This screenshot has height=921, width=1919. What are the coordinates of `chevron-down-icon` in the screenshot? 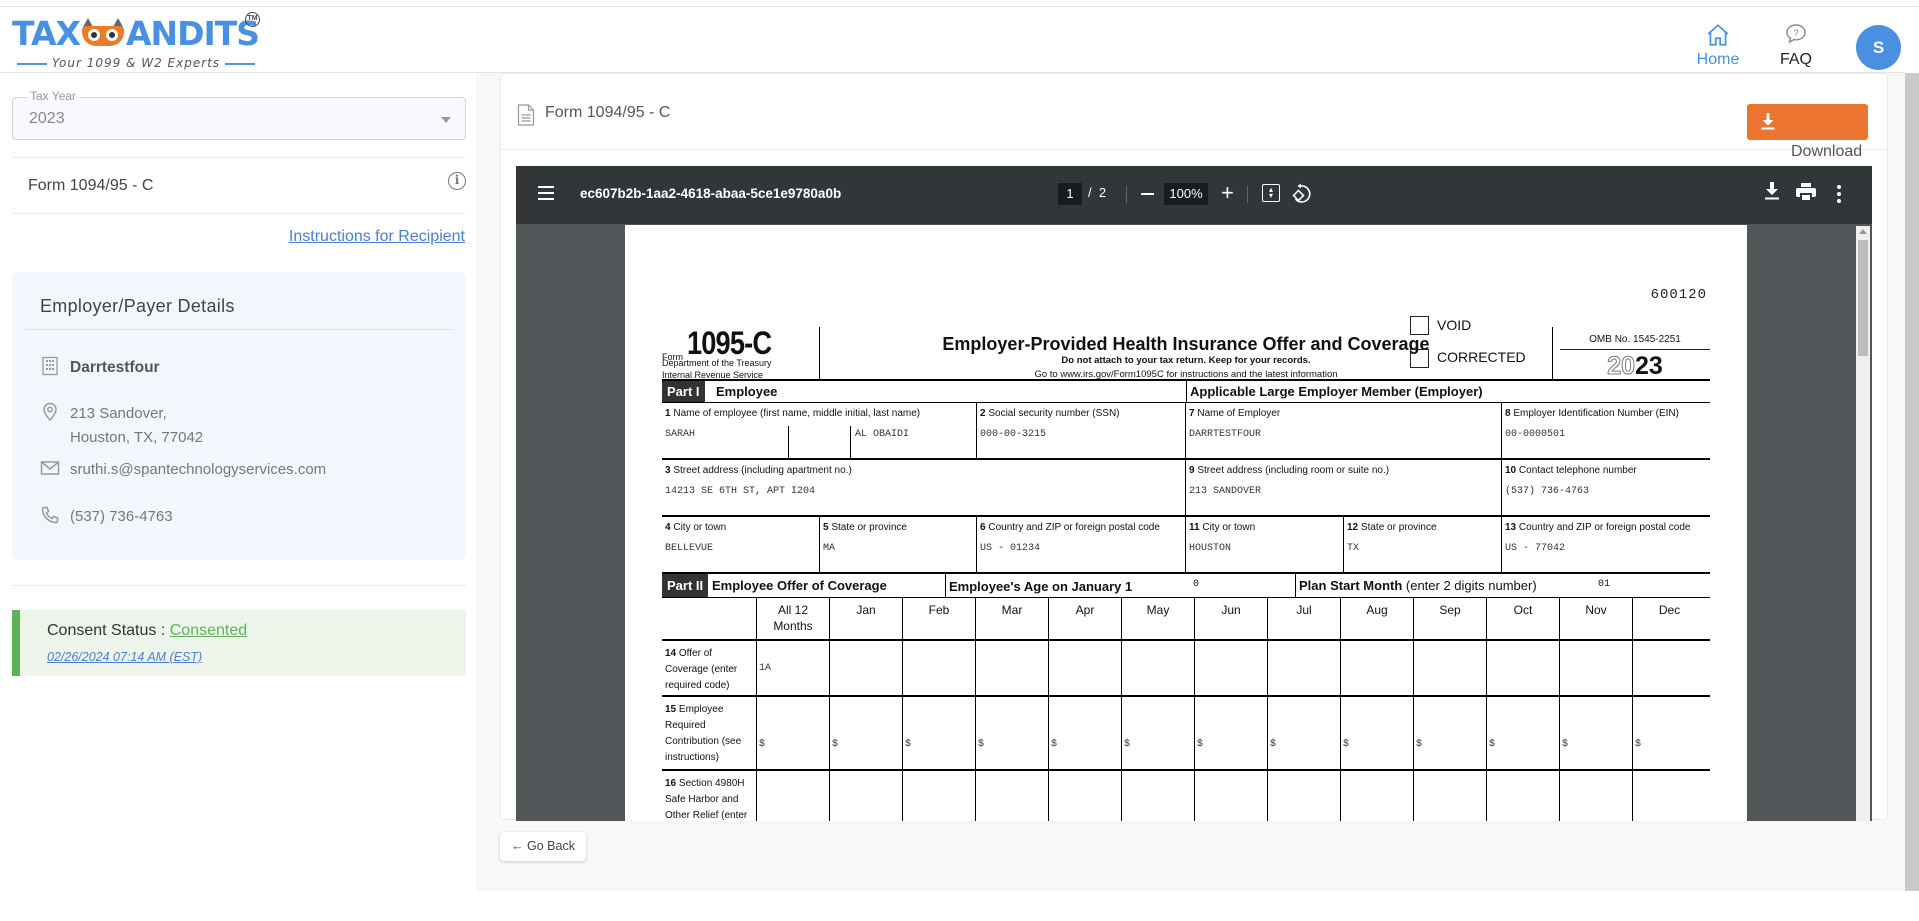 It's located at (446, 120).